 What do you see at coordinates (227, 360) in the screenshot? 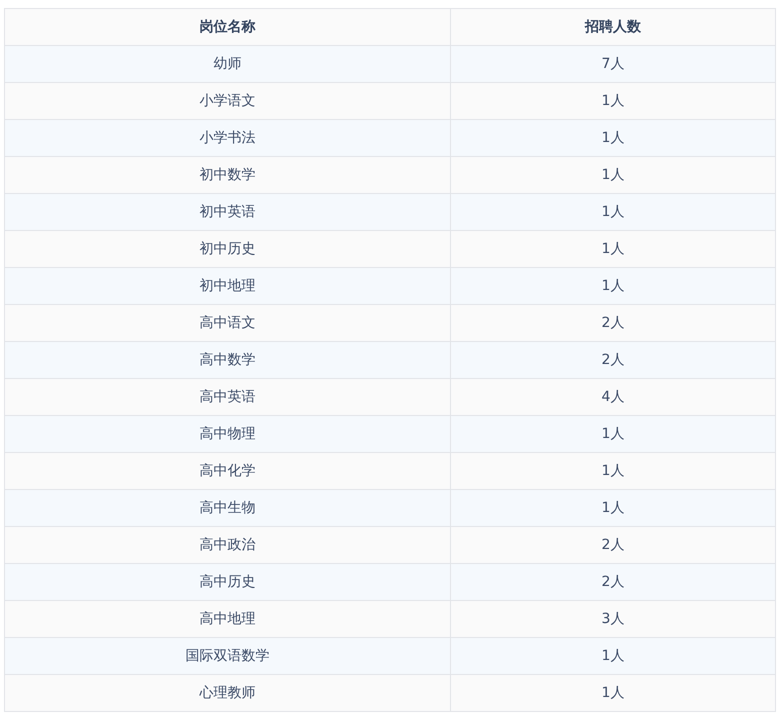
I see `table-cell: 高中数学` at bounding box center [227, 360].